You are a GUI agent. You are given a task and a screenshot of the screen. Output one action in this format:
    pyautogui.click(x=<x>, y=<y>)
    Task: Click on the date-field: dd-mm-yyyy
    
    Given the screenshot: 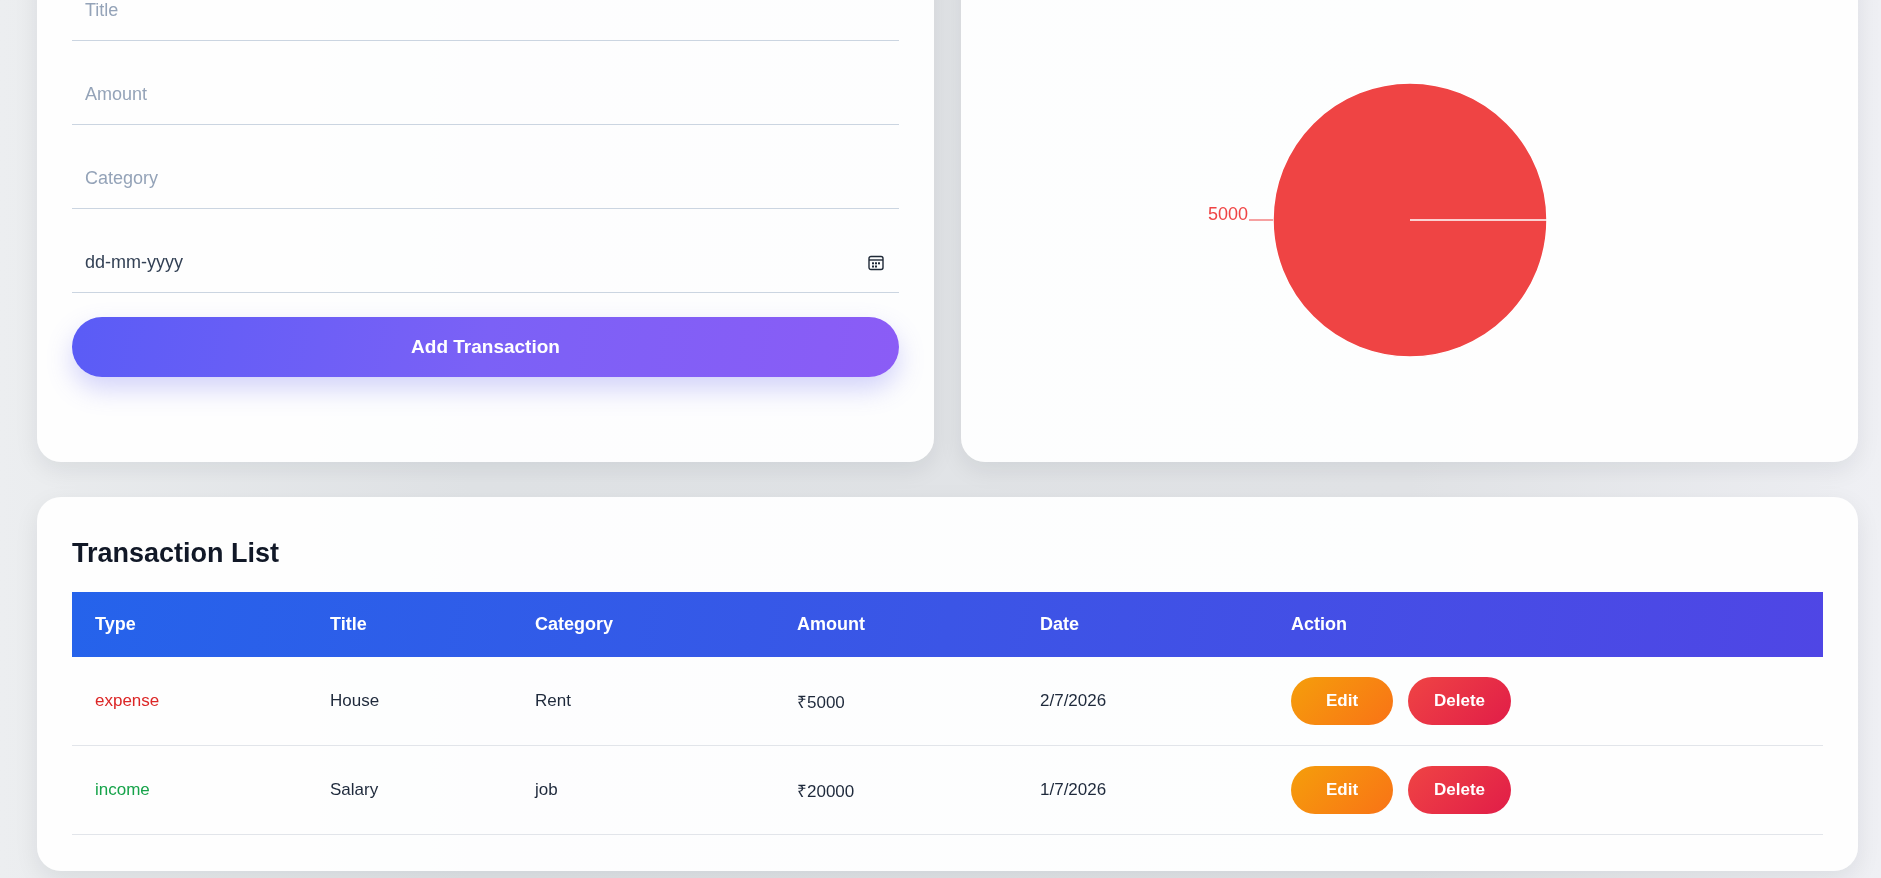 What is the action you would take?
    pyautogui.click(x=485, y=263)
    